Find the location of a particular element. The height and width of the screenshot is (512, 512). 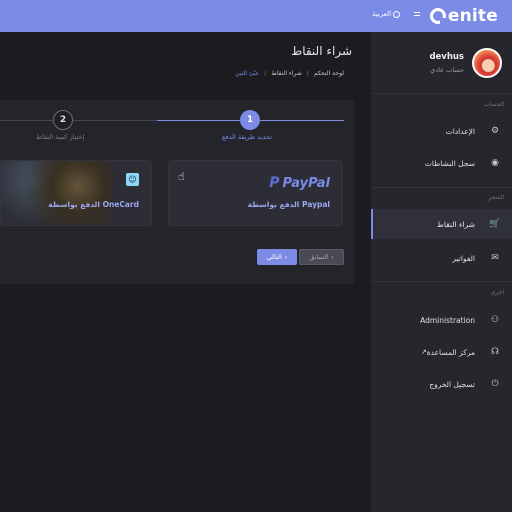

logo: enite is located at coordinates (463, 16).